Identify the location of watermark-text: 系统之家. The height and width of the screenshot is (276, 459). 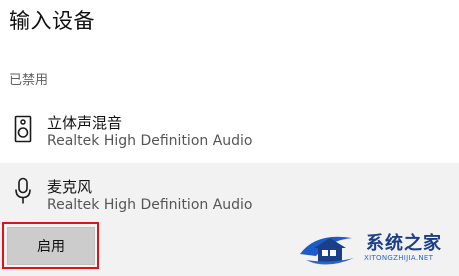
(404, 243).